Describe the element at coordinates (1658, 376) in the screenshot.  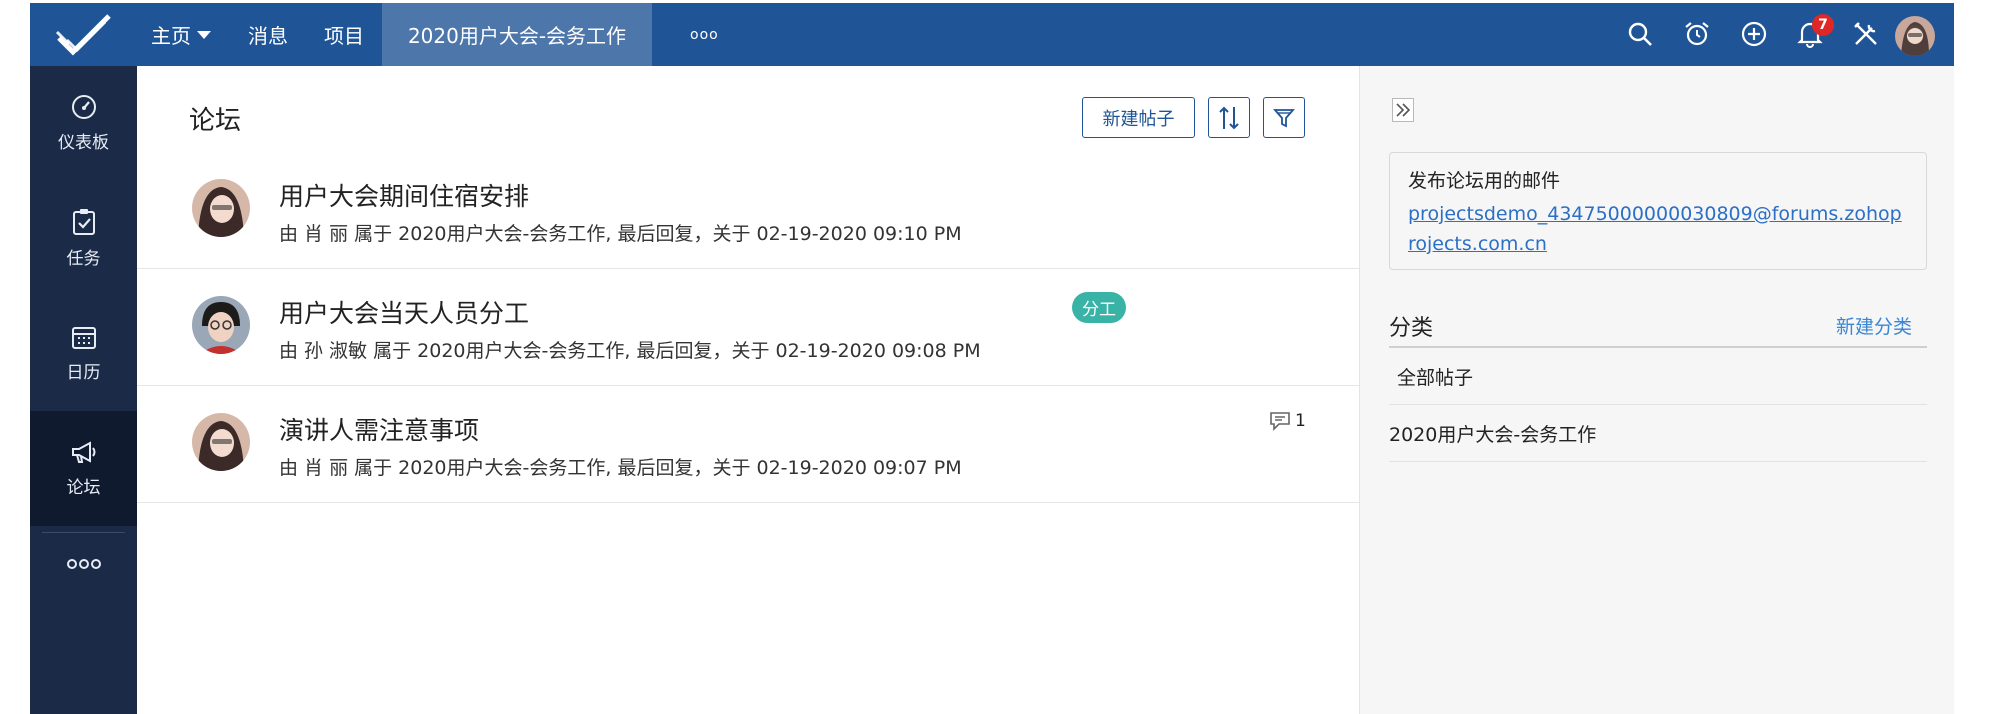
I see `category-item: 全部帖子` at that location.